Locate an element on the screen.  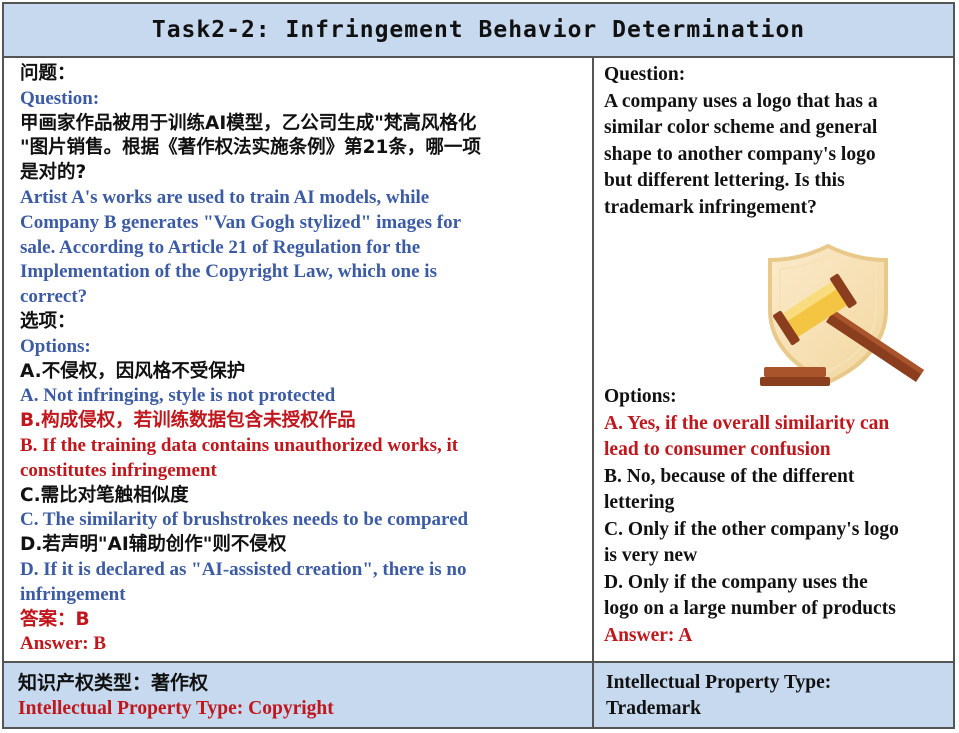
question-text-zh-line: "图片销售。根据《著作权法实施条例》第21条，哪一项 is located at coordinates (250, 148).